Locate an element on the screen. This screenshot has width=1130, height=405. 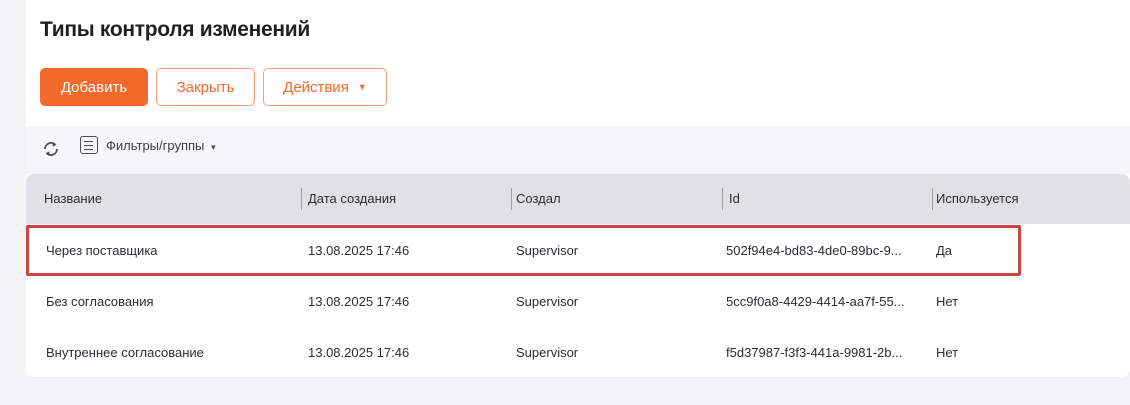
close-button-label: Закрыть is located at coordinates (205, 87).